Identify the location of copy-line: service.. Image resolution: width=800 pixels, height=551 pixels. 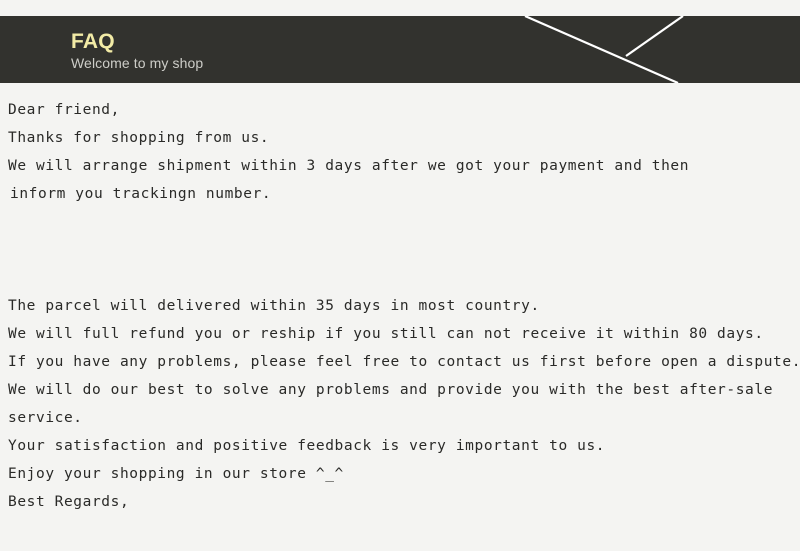
(45, 418).